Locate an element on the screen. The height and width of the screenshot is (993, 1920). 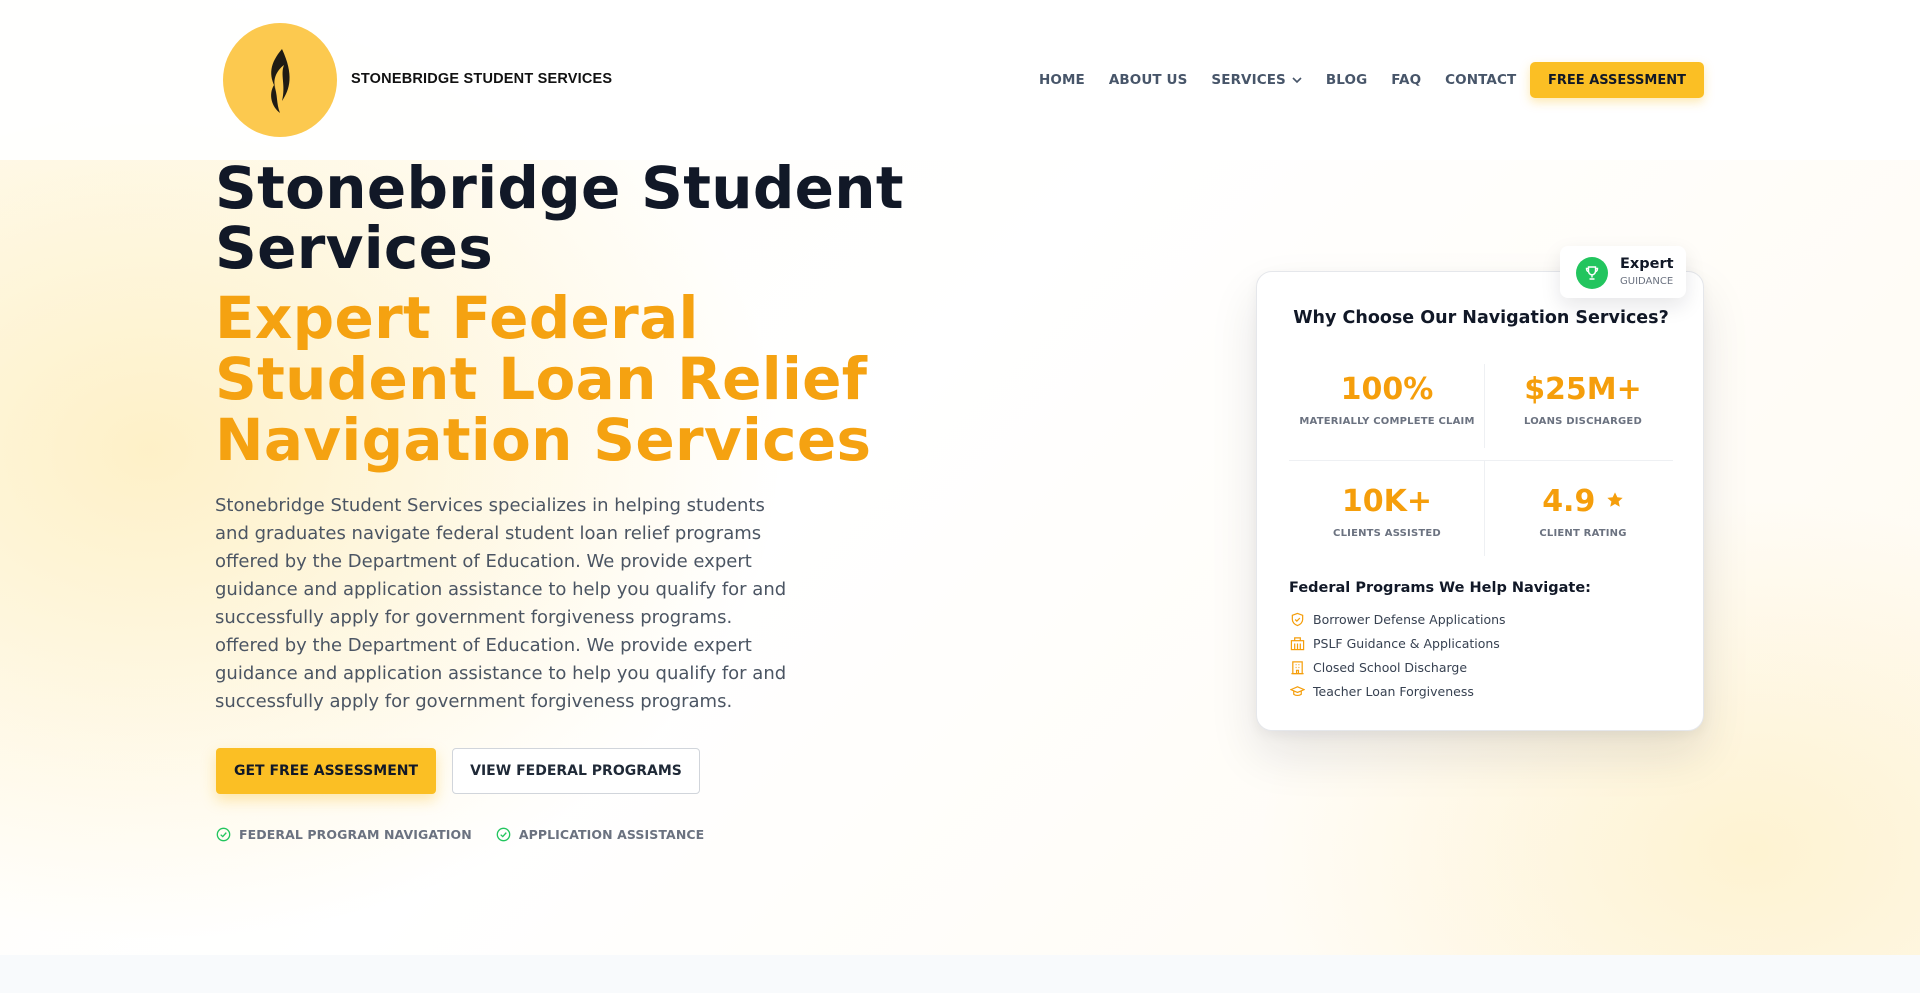
stat-loans: $25M+ LOANS DISCHARGED is located at coordinates (1583, 408).